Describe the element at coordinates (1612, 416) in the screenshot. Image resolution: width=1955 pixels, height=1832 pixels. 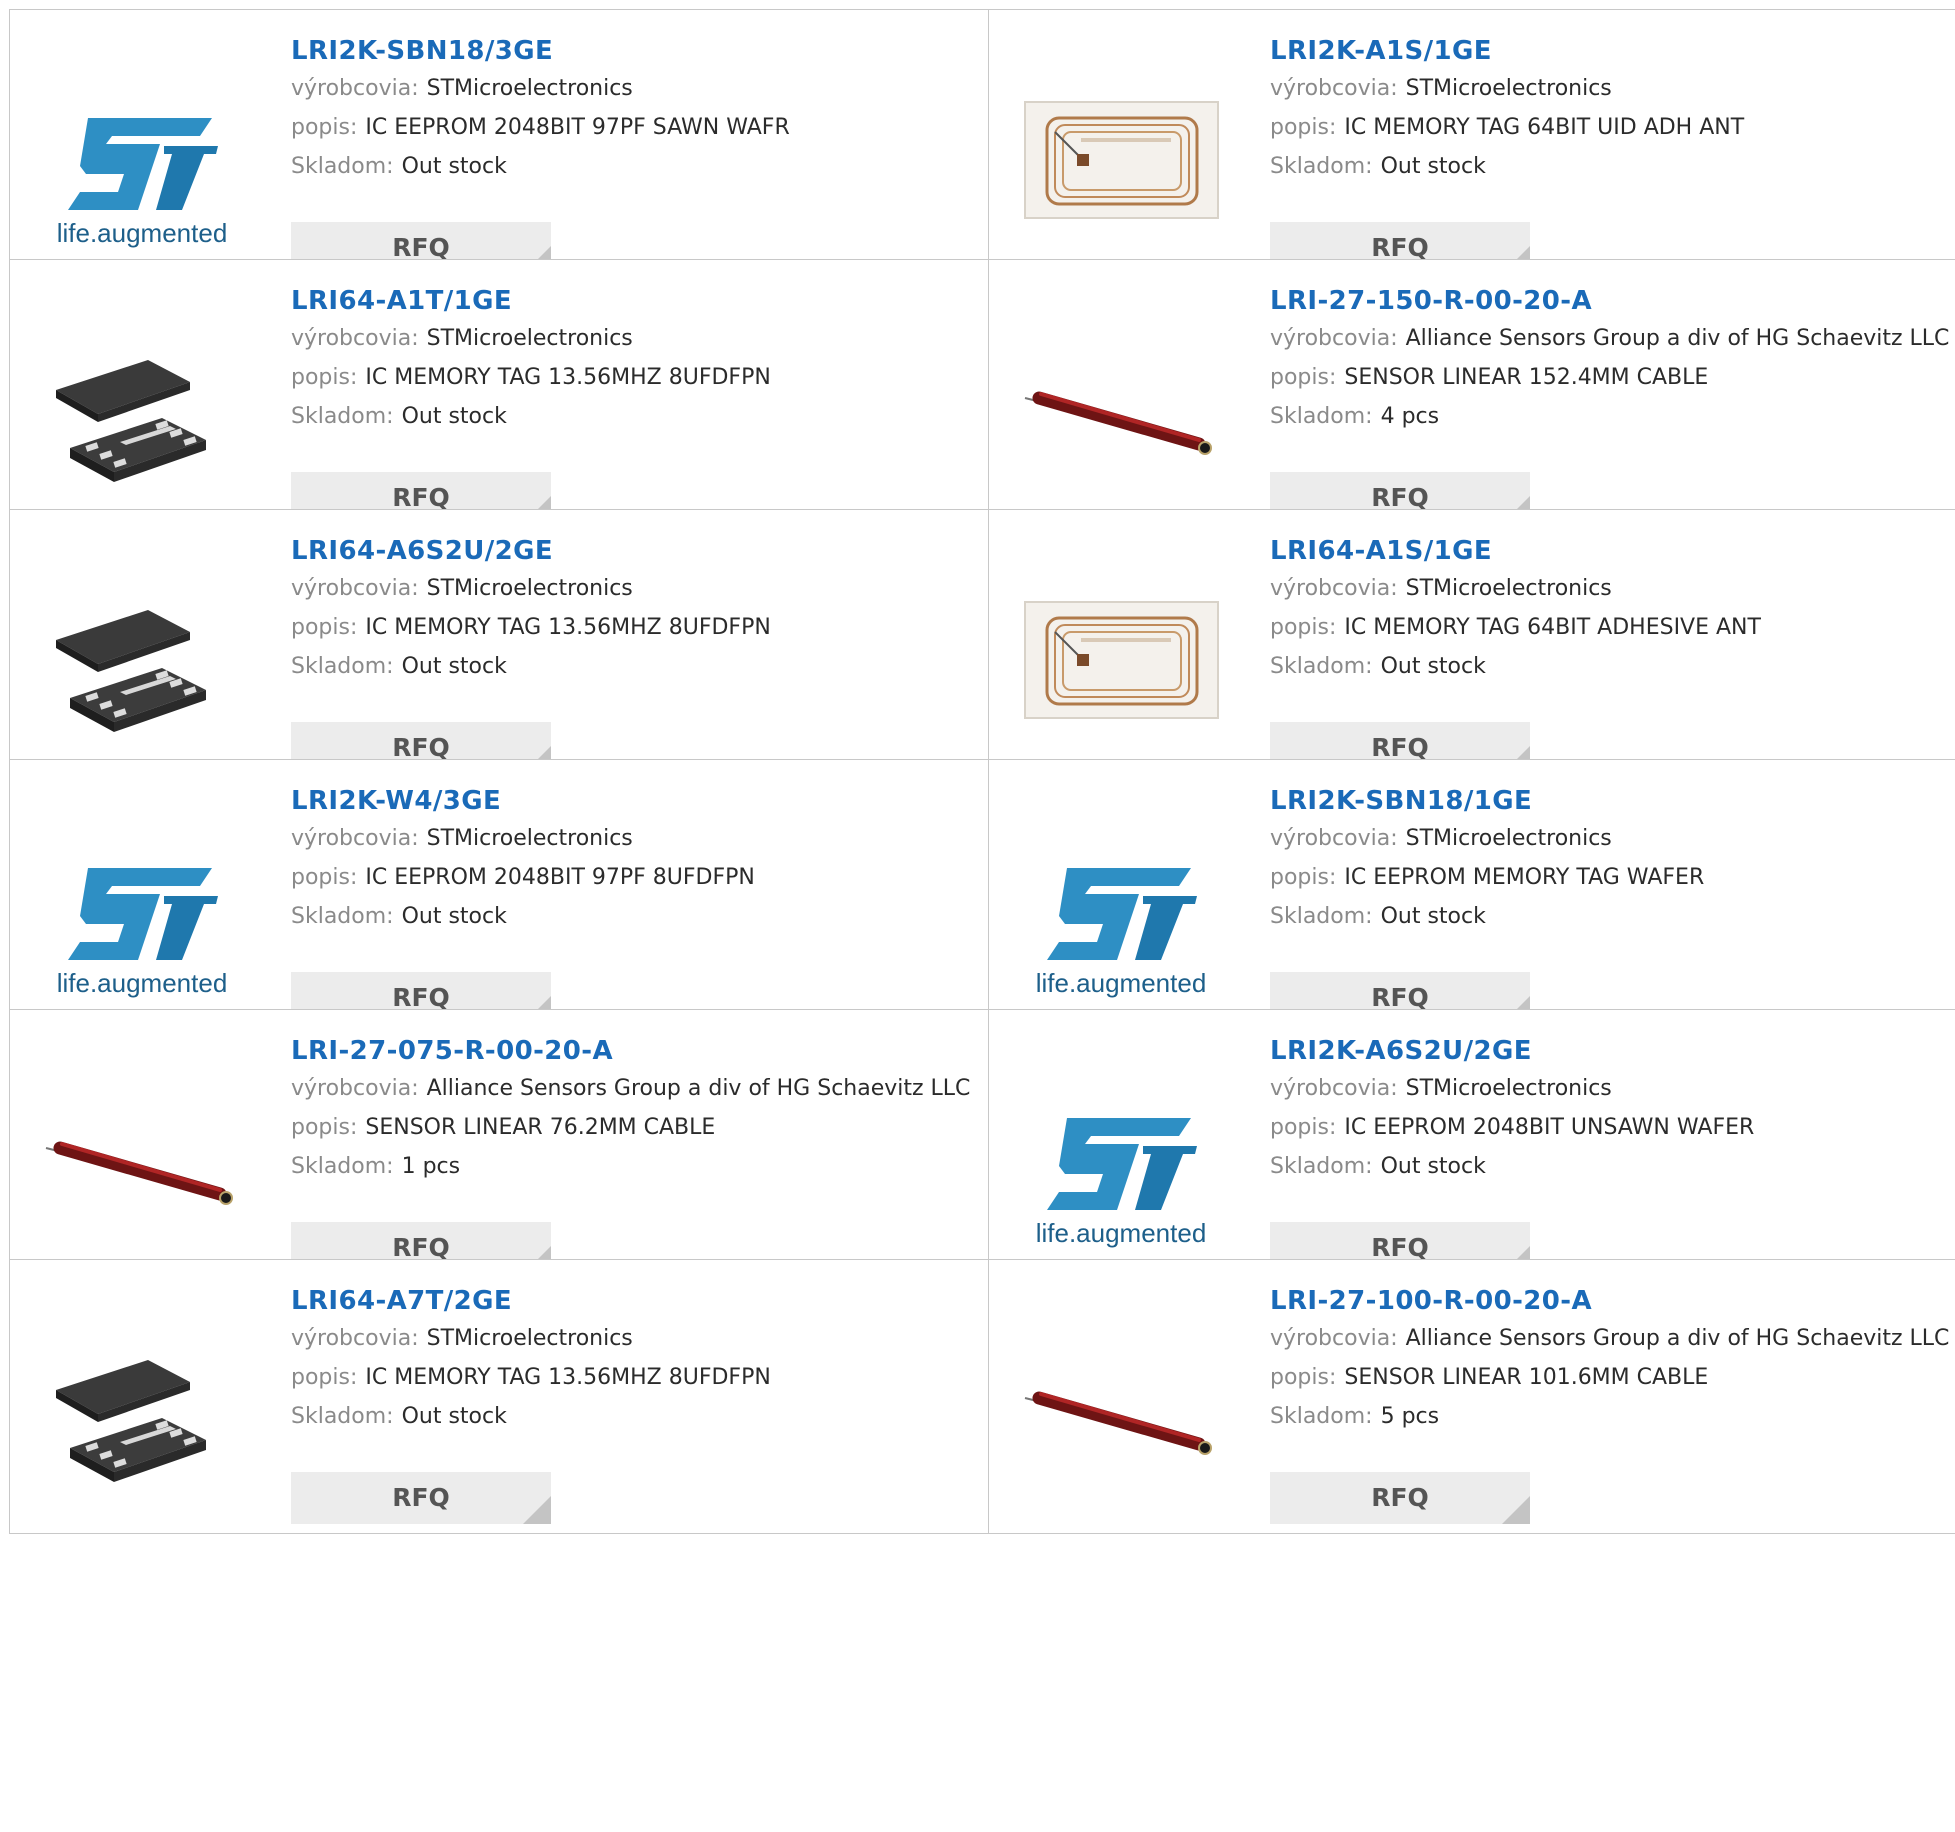
I see `stock-row: Skladom: 4 pcs` at that location.